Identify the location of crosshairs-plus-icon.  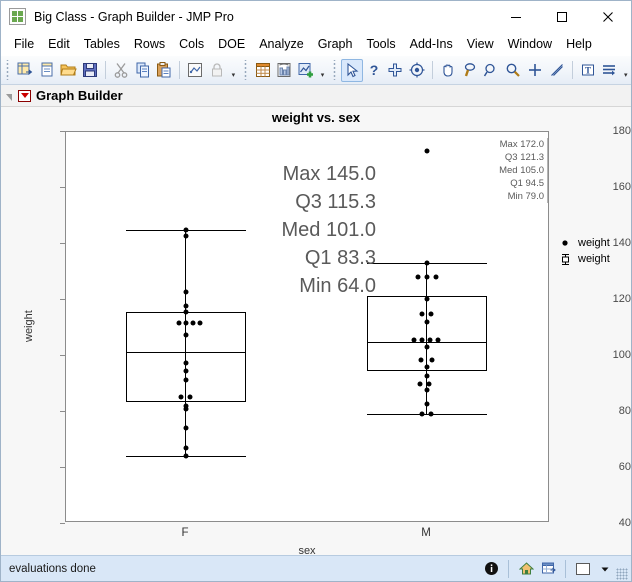
(535, 70).